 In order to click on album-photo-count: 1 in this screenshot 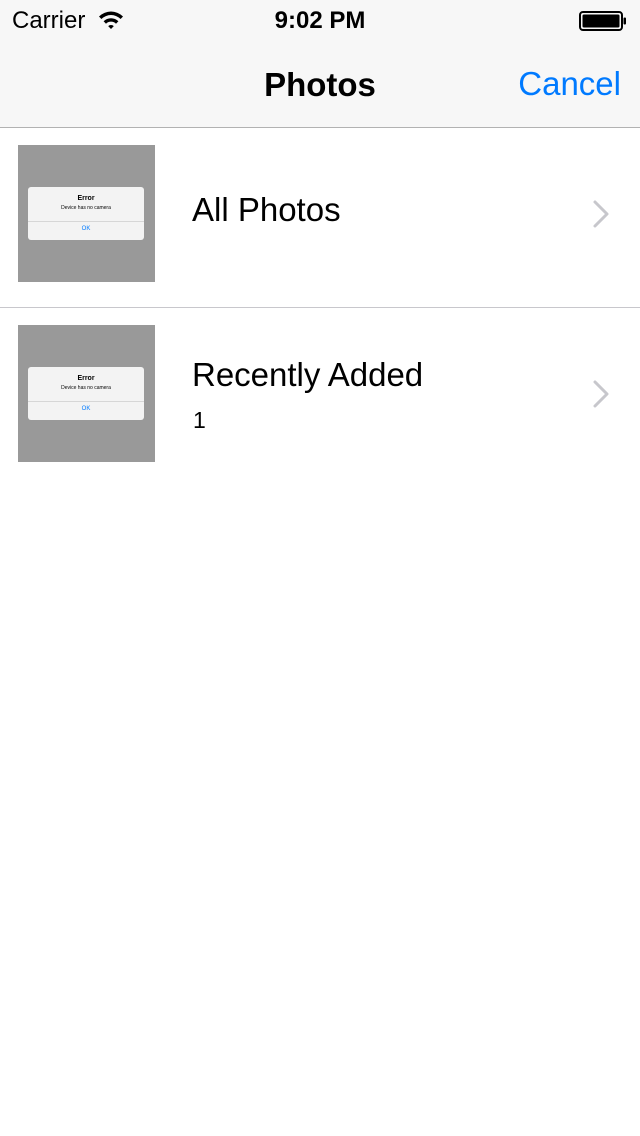, I will do `click(199, 420)`.